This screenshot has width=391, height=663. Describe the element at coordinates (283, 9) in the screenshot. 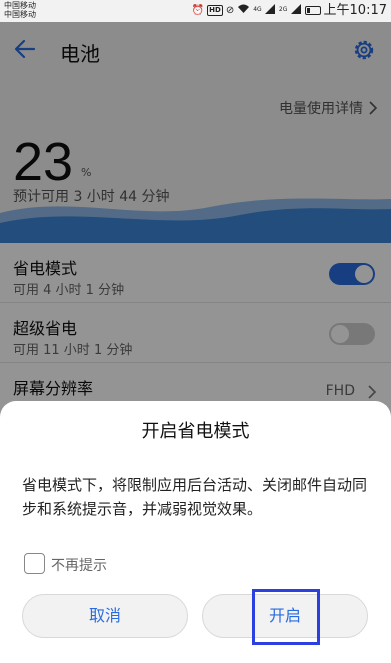

I see `signal-2-label: 2G` at that location.